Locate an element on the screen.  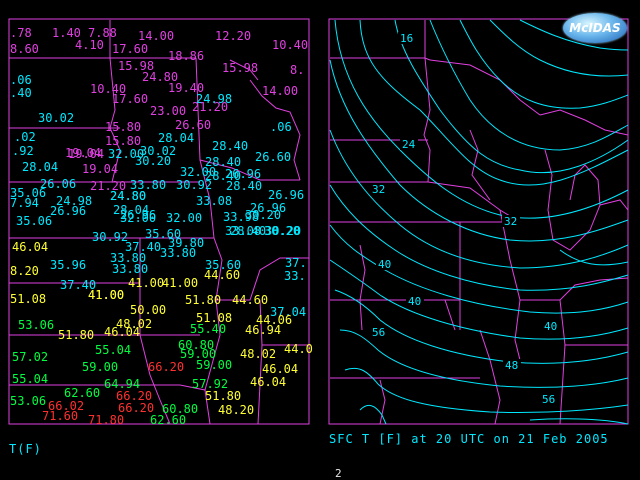
station-temp-value: 30.02 is located at coordinates (56, 118).